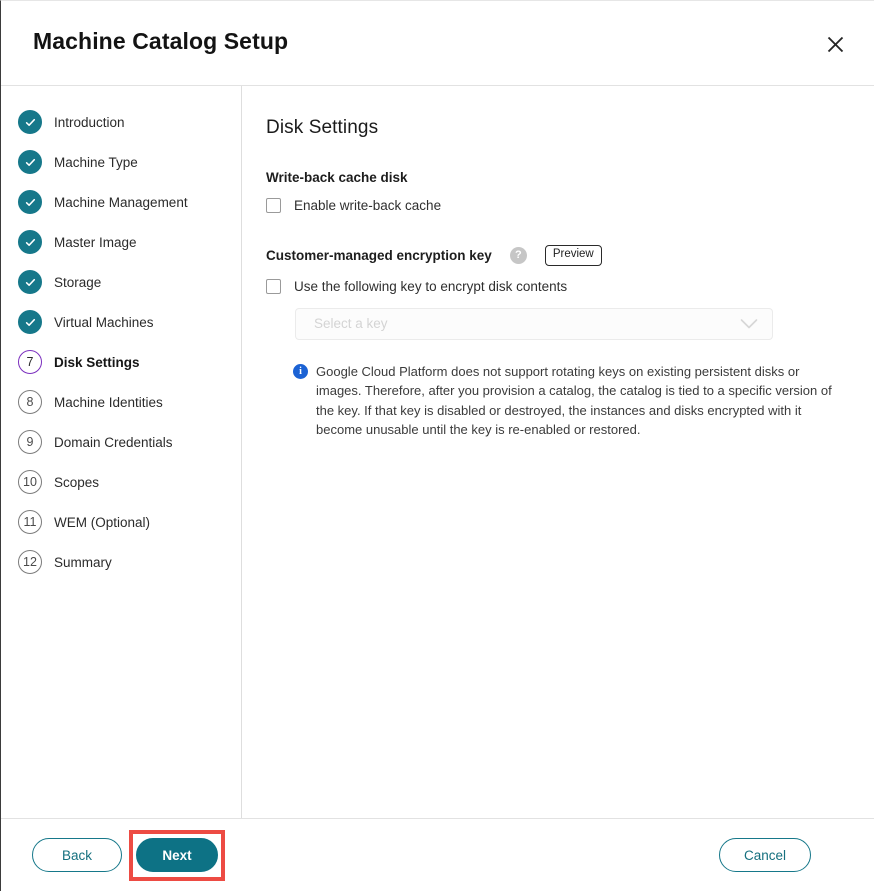  What do you see at coordinates (97, 362) in the screenshot?
I see `sidebar-step-label: Disk Settings` at bounding box center [97, 362].